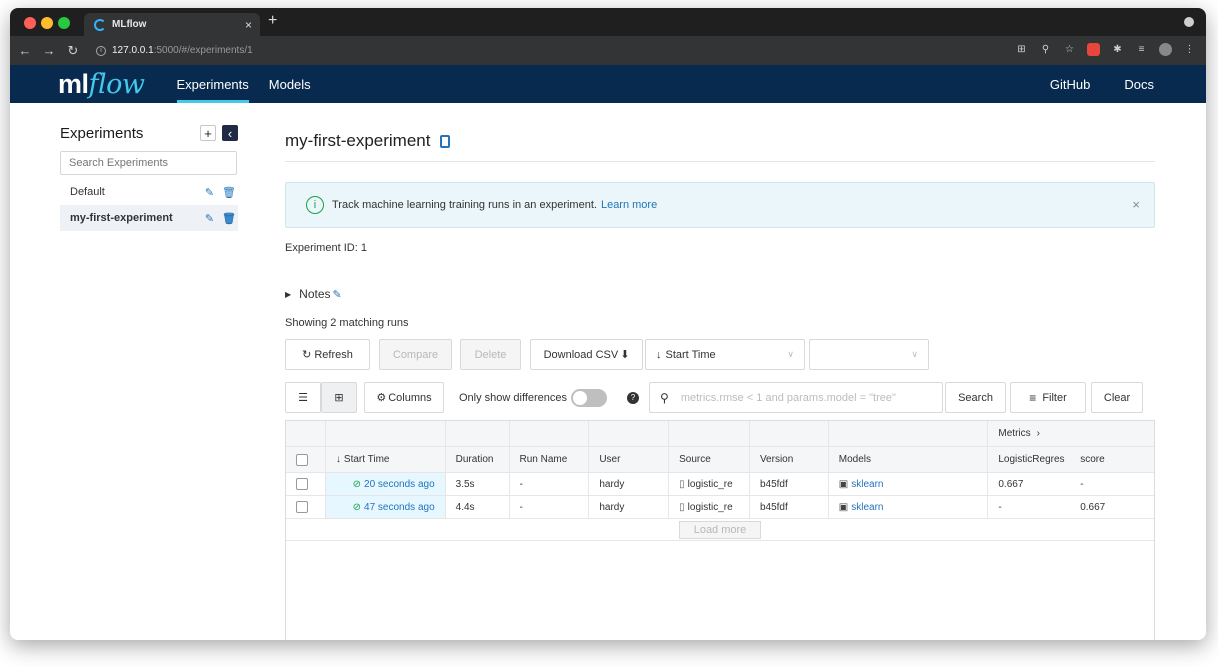  Describe the element at coordinates (1136, 204) in the screenshot. I see `close-icon: ×` at that location.